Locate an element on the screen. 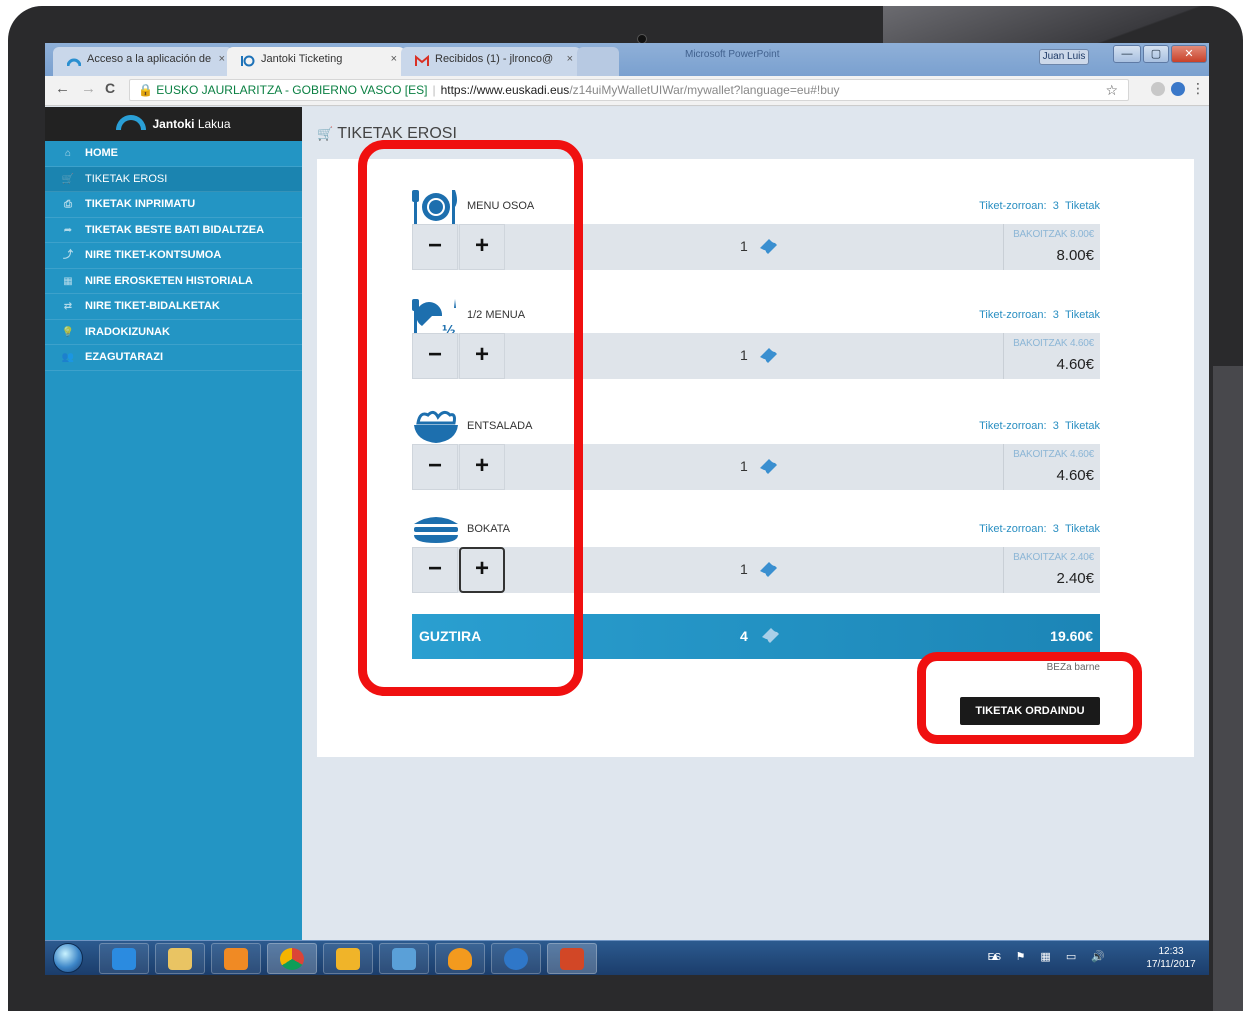 The height and width of the screenshot is (1011, 1243). start-button is located at coordinates (68, 958).